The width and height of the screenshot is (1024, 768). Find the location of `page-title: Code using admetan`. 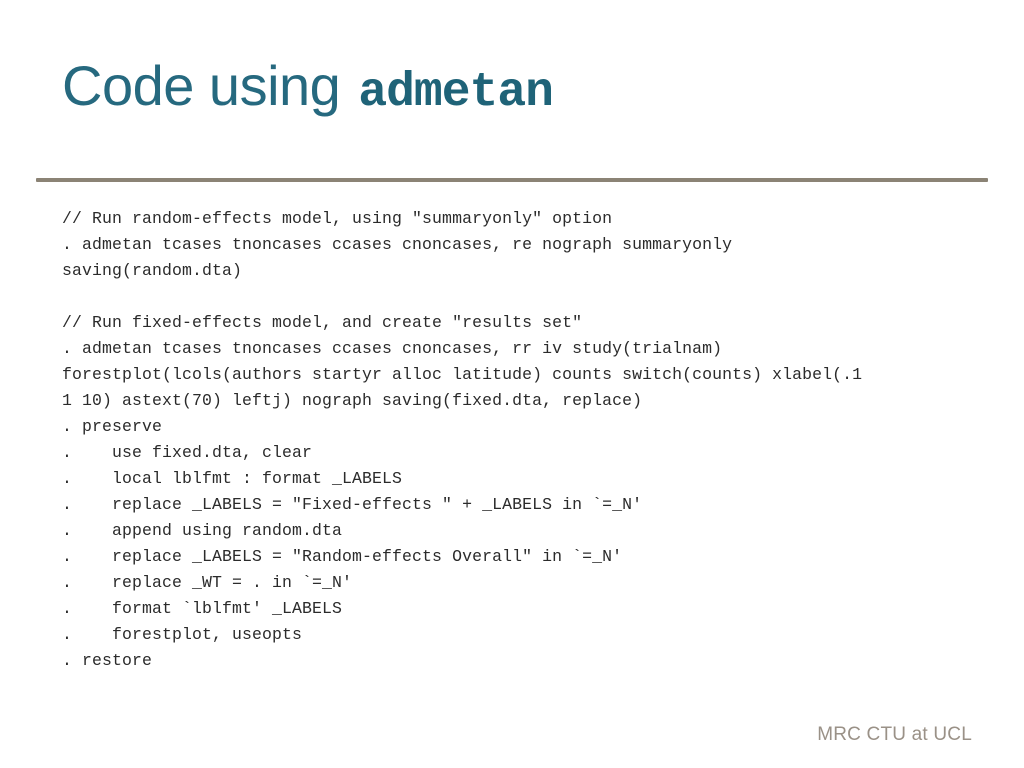

page-title: Code using admetan is located at coordinates (308, 96).